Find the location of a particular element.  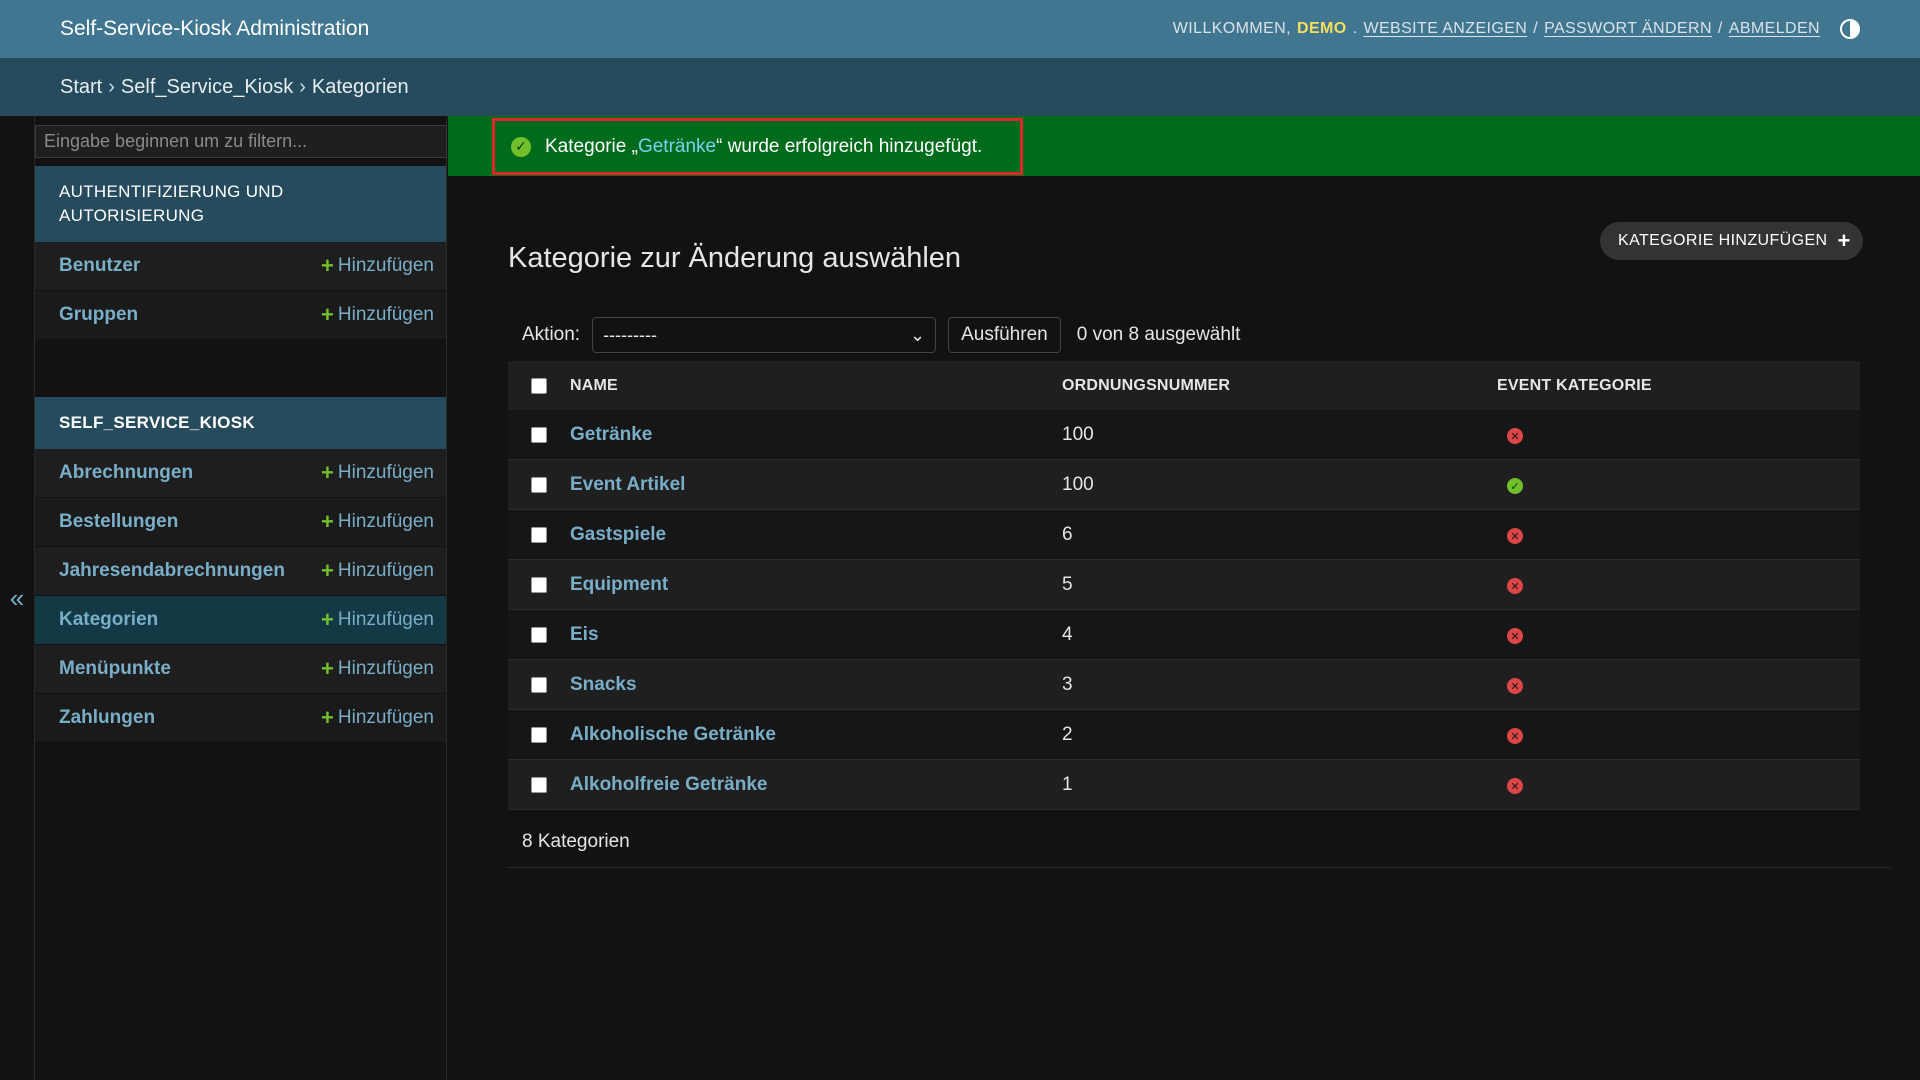

username: DEMO is located at coordinates (1322, 28).